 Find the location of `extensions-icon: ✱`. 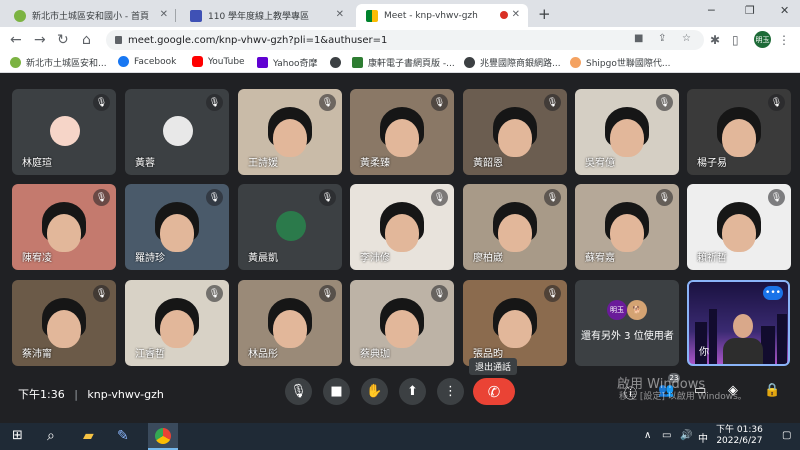

extensions-icon: ✱ is located at coordinates (715, 40).